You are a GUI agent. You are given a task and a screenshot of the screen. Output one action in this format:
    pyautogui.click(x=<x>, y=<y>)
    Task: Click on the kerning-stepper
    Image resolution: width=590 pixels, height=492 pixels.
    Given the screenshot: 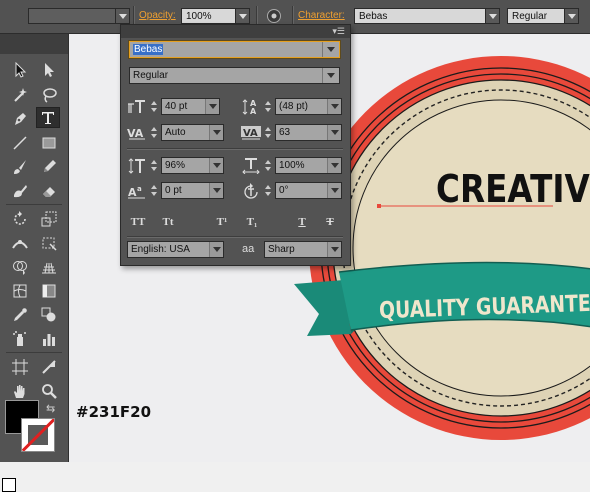 What is the action you would take?
    pyautogui.click(x=154, y=132)
    